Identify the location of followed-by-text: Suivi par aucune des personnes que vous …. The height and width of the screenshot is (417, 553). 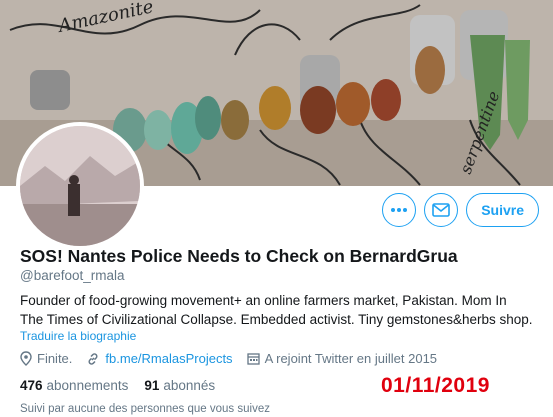
(145, 409).